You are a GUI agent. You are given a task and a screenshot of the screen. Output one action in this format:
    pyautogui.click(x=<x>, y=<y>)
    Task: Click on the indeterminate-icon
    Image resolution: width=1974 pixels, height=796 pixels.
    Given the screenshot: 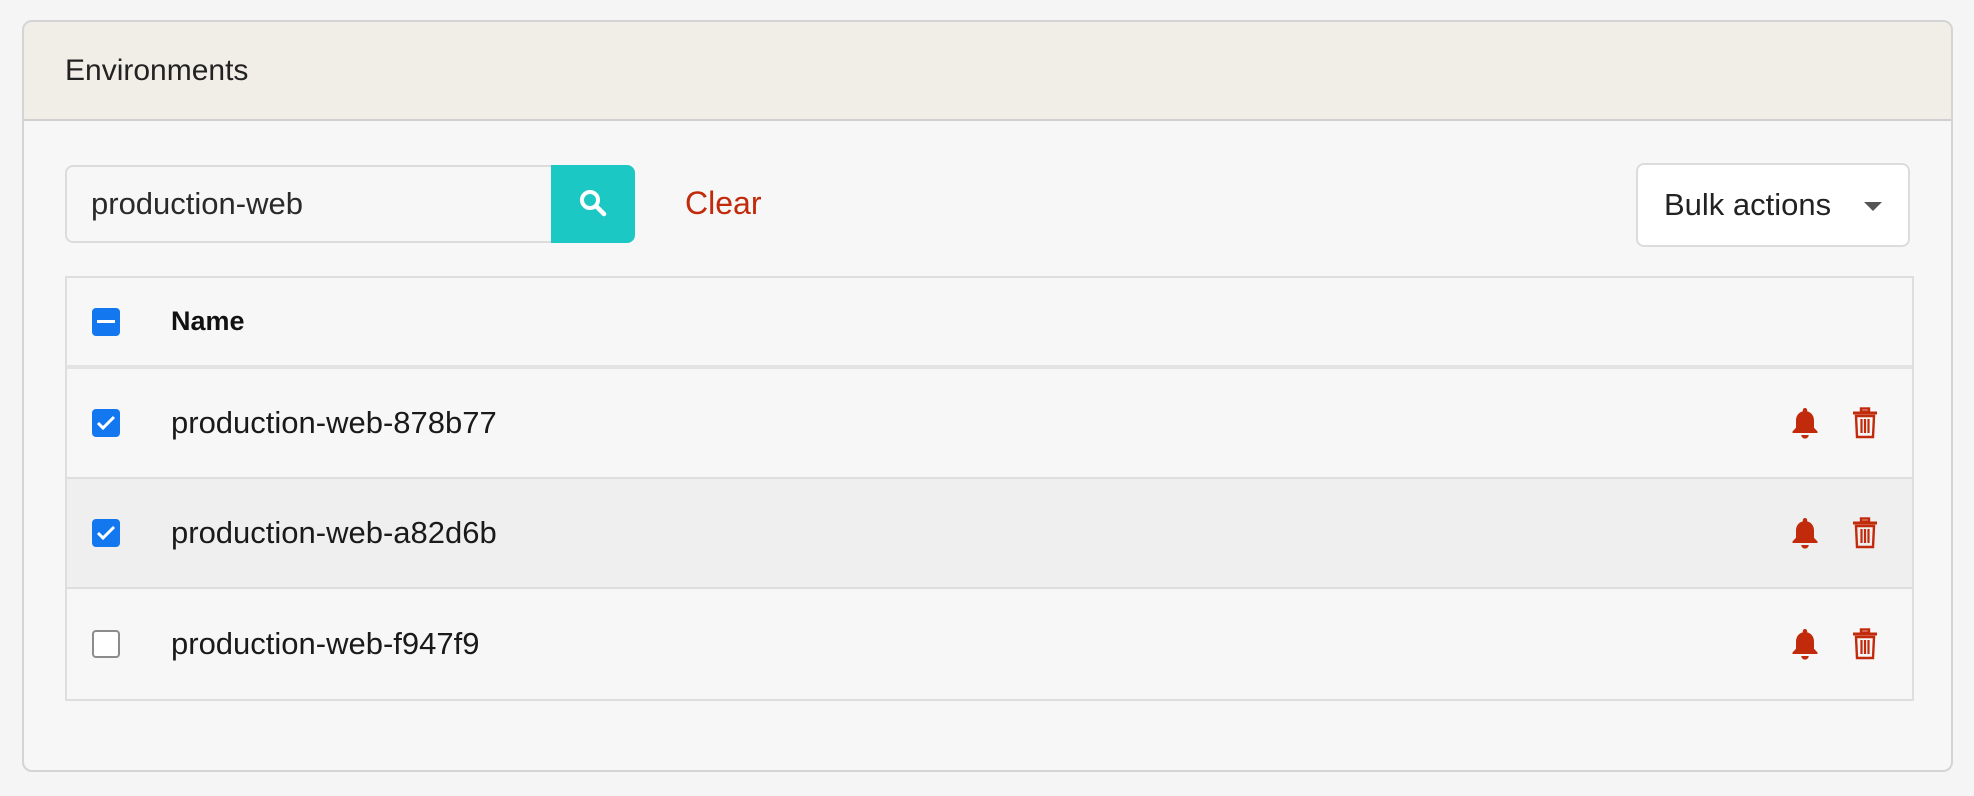 What is the action you would take?
    pyautogui.click(x=106, y=321)
    